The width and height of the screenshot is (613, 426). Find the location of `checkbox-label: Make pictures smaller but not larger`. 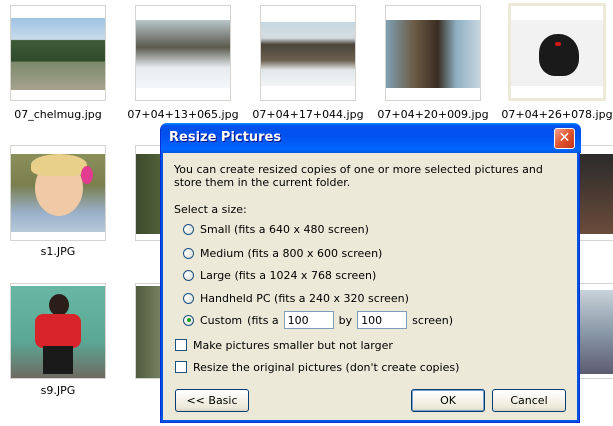

checkbox-label: Make pictures smaller but not larger is located at coordinates (293, 345).